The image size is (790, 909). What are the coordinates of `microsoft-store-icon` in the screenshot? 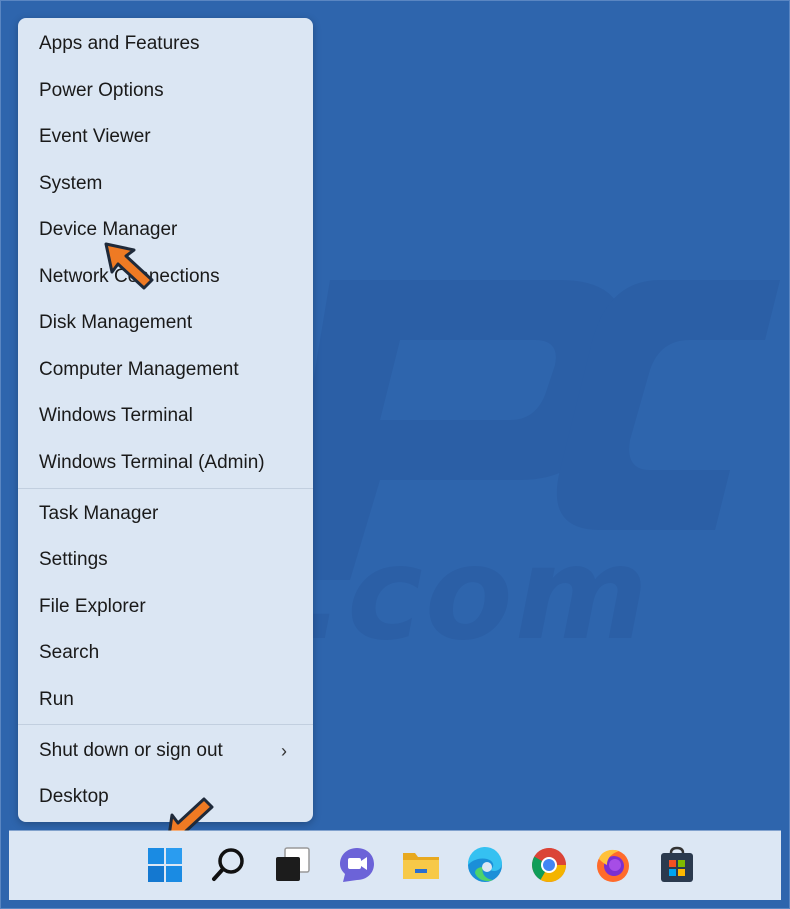 It's located at (677, 865).